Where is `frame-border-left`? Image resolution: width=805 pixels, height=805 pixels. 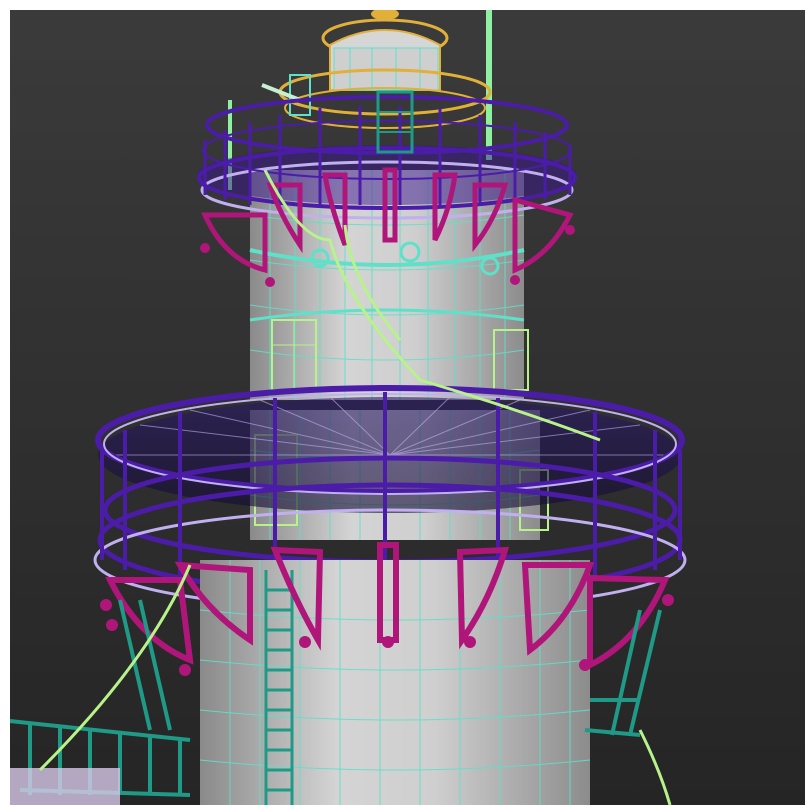 frame-border-left is located at coordinates (5, 402).